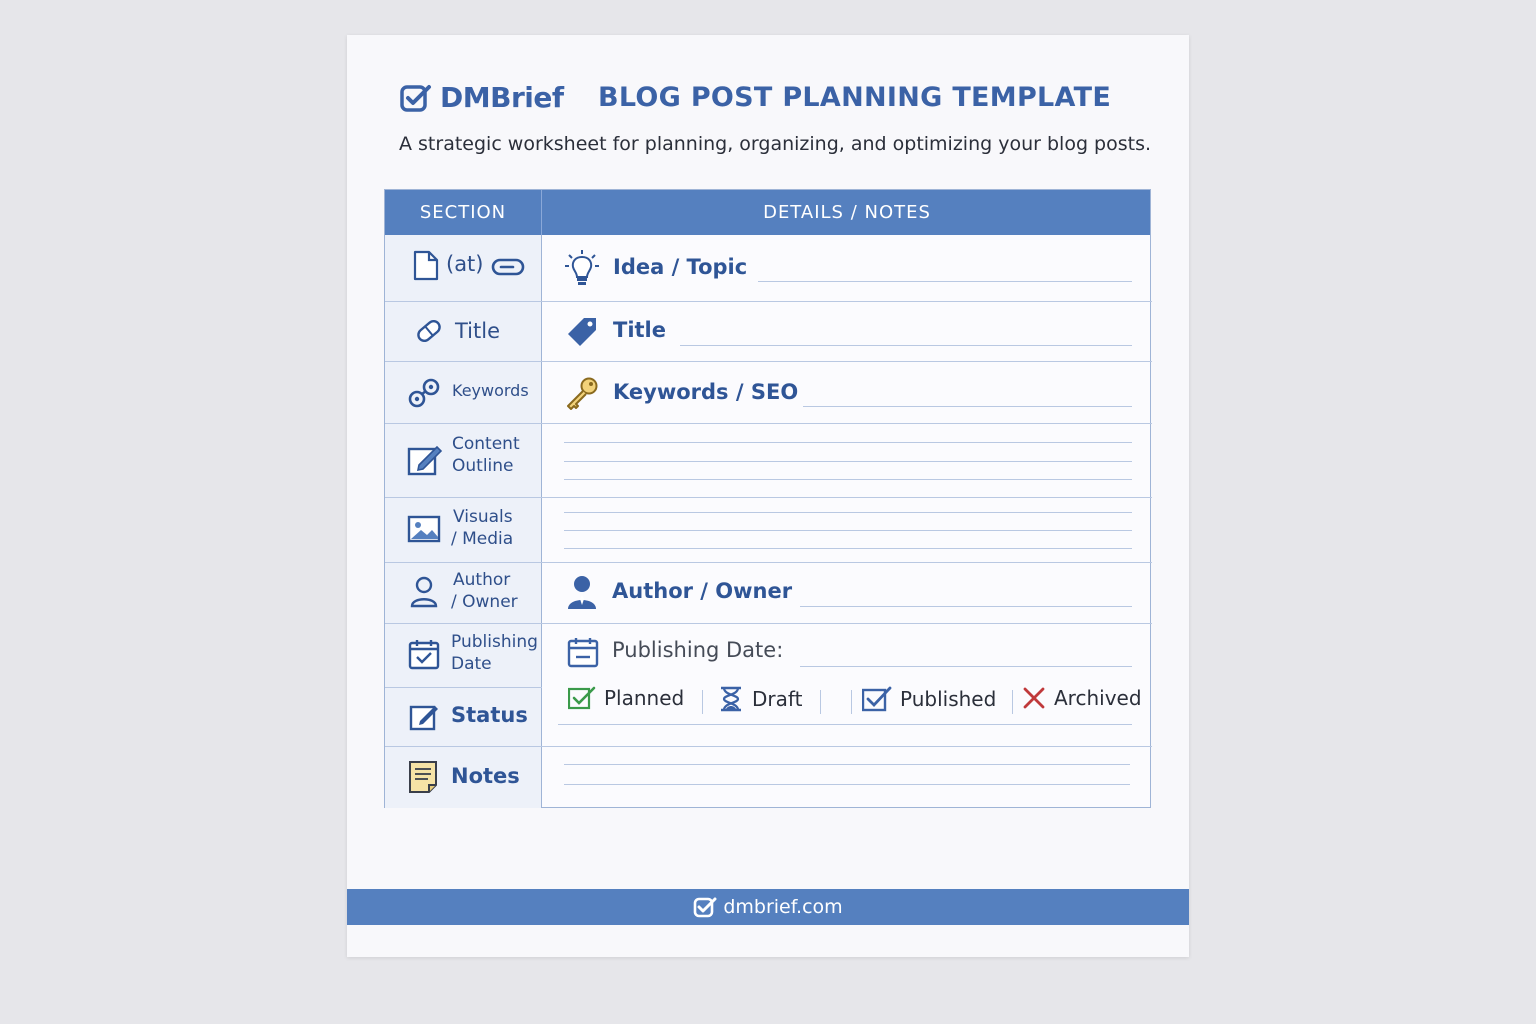  I want to click on section-visuals-line1: Visuals, so click(483, 517).